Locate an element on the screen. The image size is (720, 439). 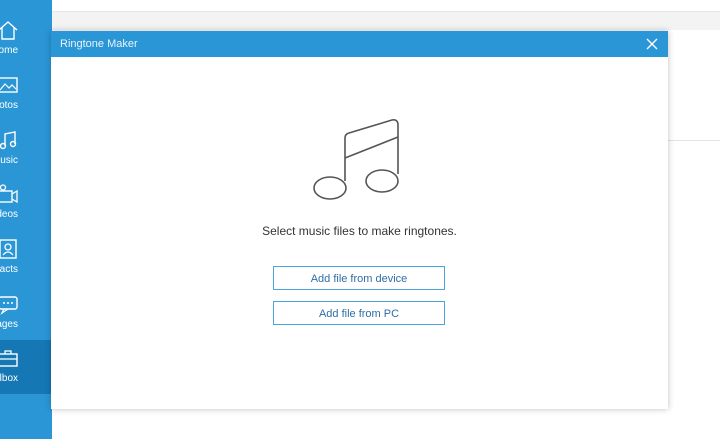
sidebar-item-label: lusic is located at coordinates (9, 160).